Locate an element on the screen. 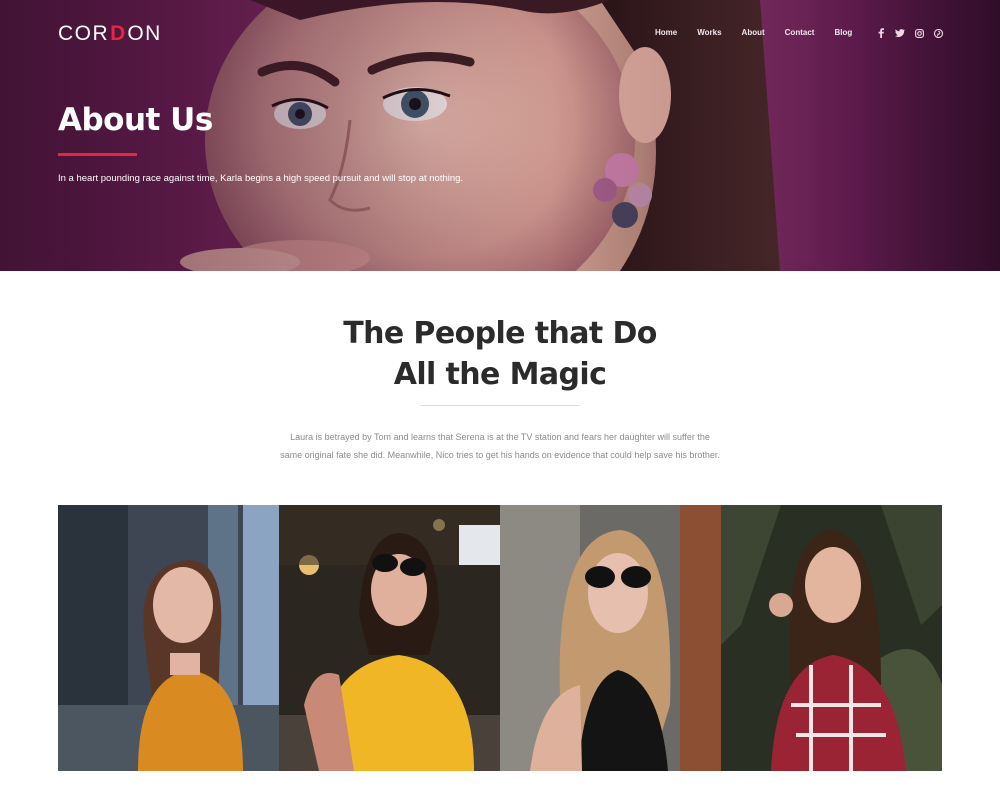 Image resolution: width=1000 pixels, height=800 pixels. instagram-icon is located at coordinates (919, 33).